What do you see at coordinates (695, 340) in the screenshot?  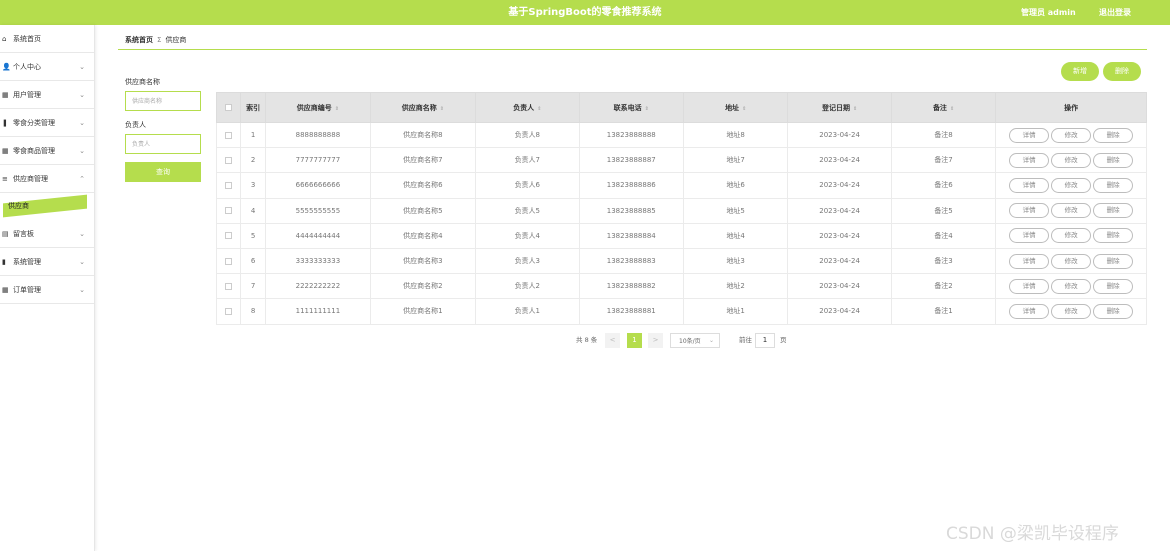 I see `page-size-select: 10条/页 ⌄` at bounding box center [695, 340].